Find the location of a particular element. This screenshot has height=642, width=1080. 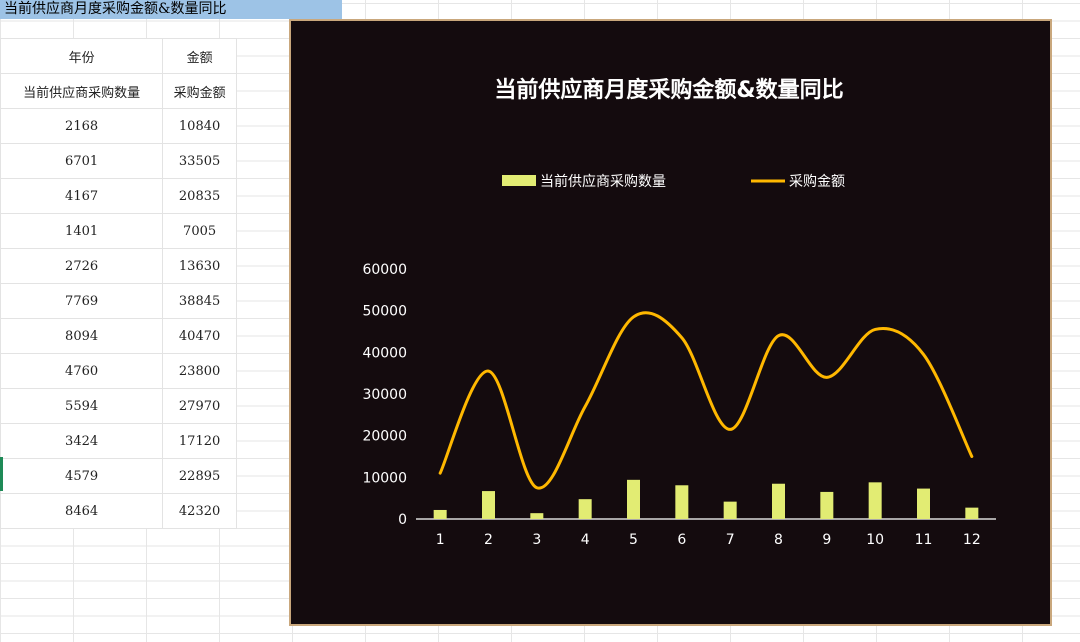

cell-amount: 22895 is located at coordinates (199, 476).